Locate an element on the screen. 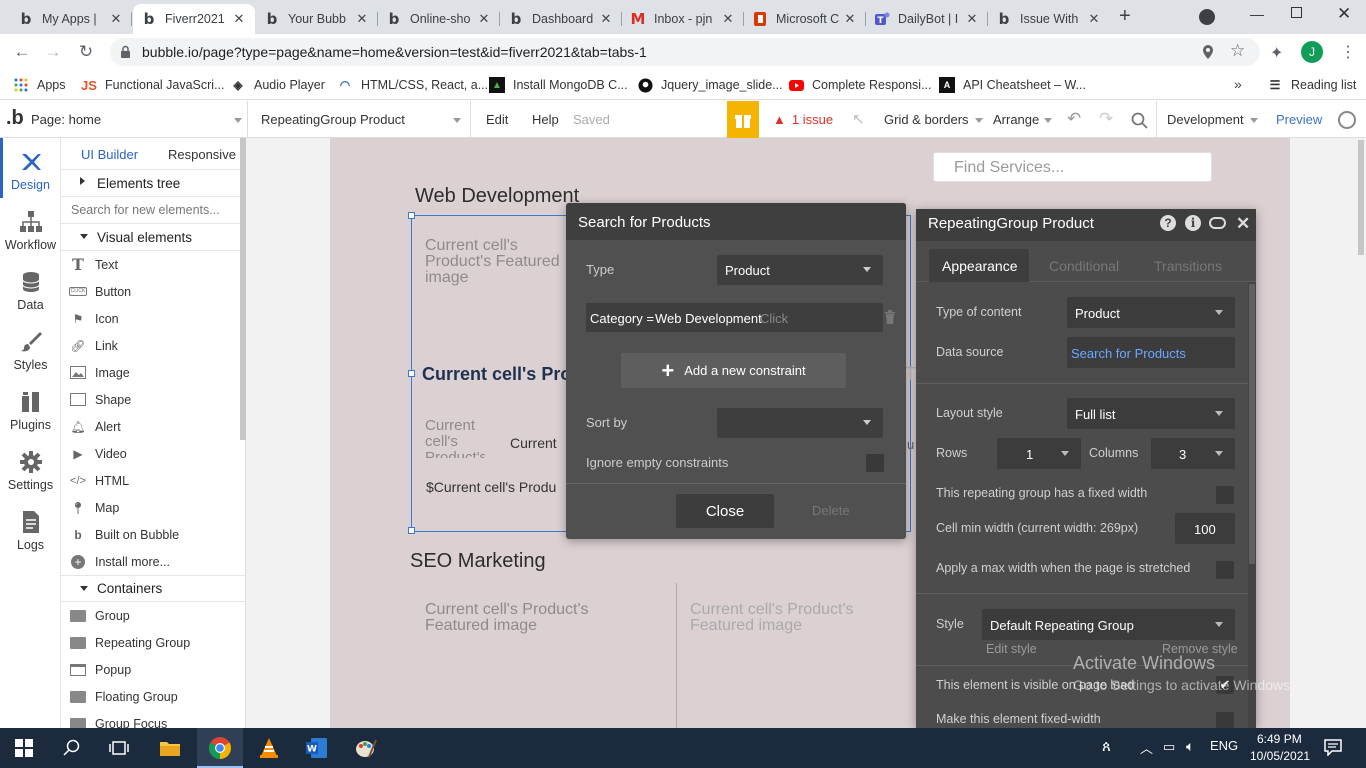 This screenshot has width=1366, height=768. undo-icon: ↶ is located at coordinates (1074, 119).